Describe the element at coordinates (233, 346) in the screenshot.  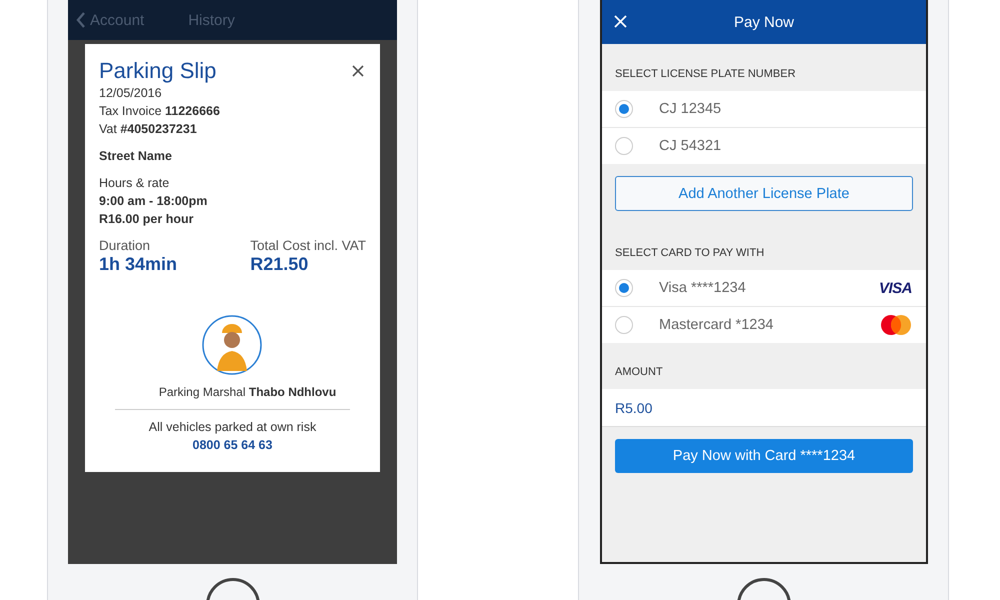
I see `avatar-silhouette-icon` at that location.